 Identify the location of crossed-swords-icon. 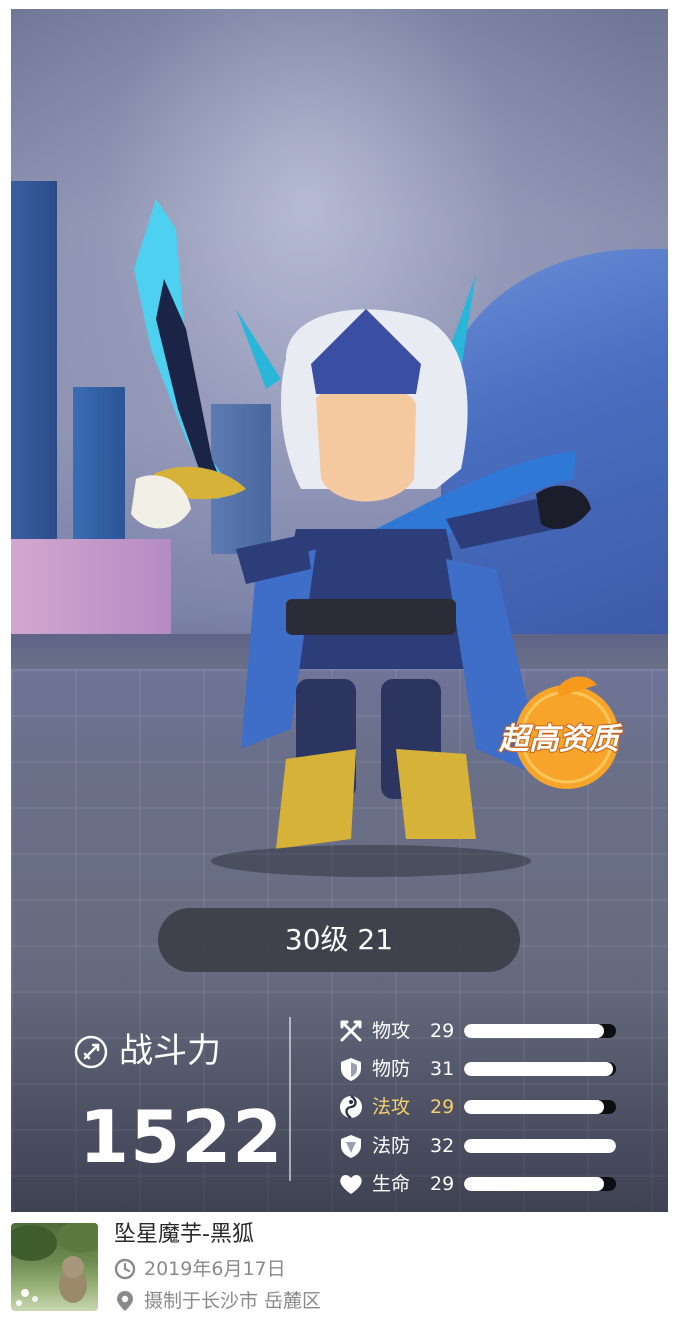
(351, 1031).